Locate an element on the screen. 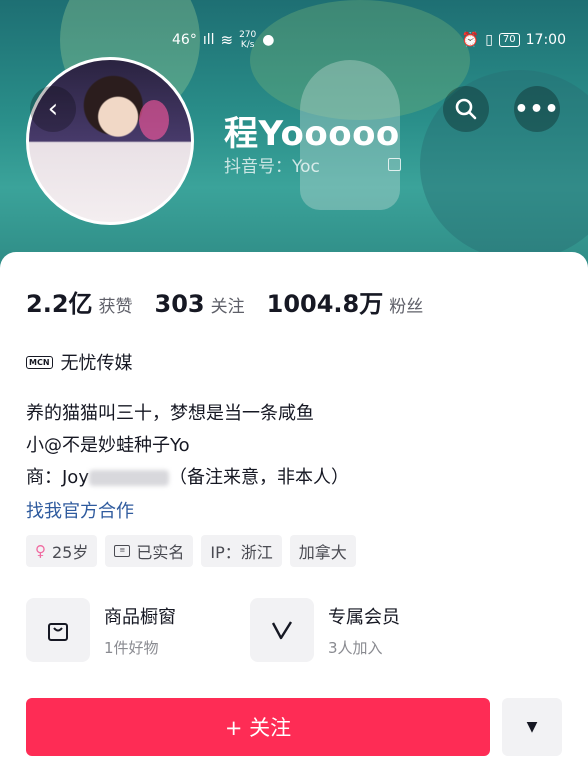 This screenshot has width=588, height=765. profile-stats: 2.2亿 获赞 303 关注 1004.8万 粉丝 is located at coordinates (224, 301).